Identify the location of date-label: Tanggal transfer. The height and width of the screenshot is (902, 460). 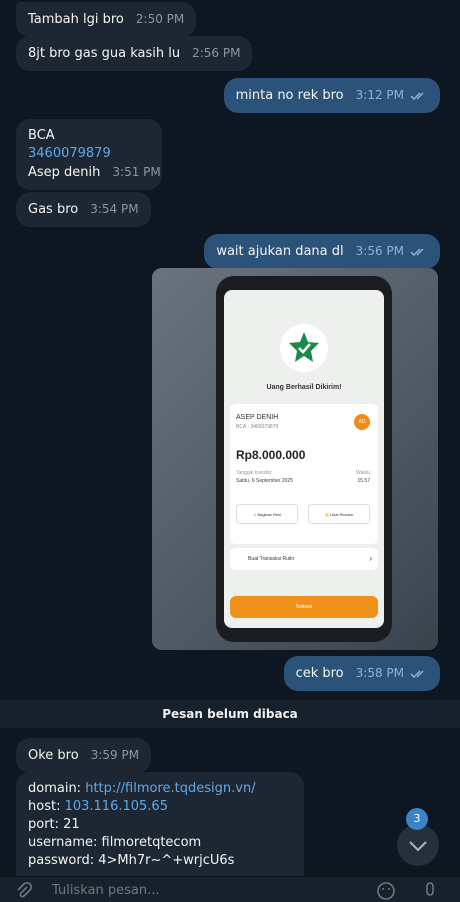
(254, 473).